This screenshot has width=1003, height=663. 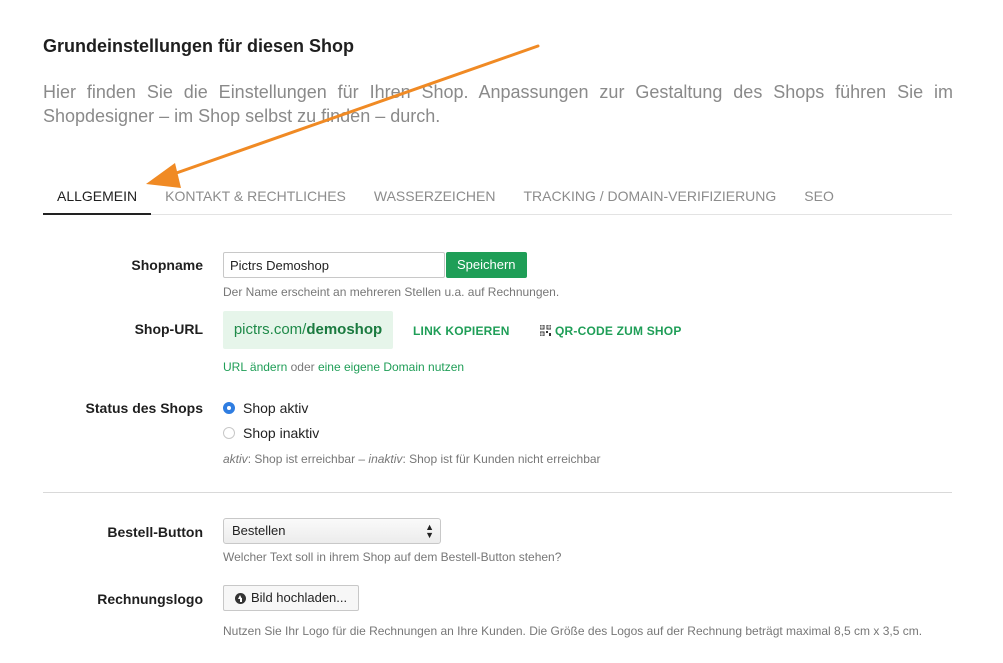 I want to click on order-button-select-value: Bestellen, so click(x=259, y=530).